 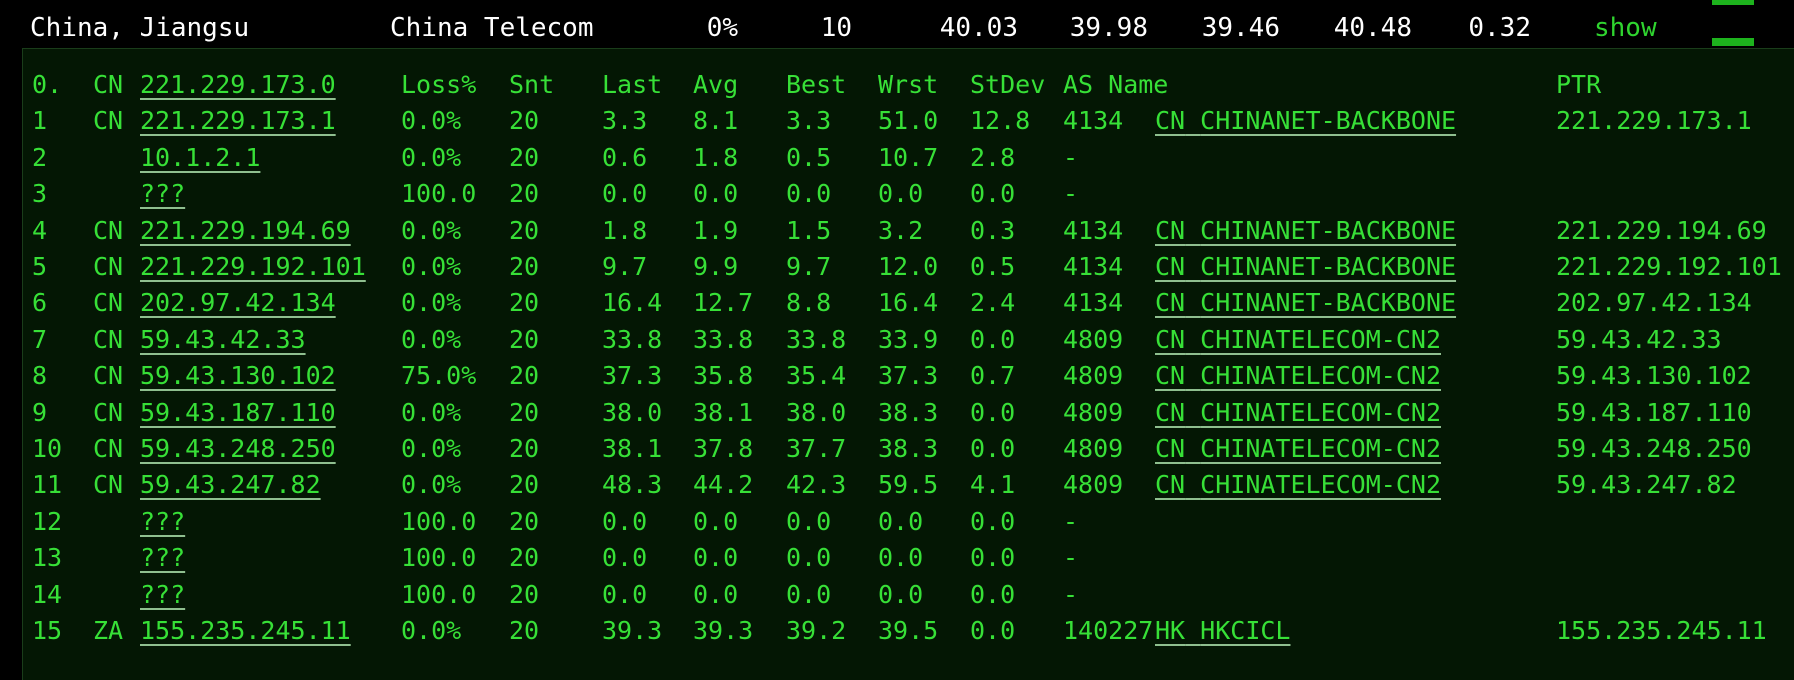 What do you see at coordinates (253, 267) in the screenshot?
I see `hop-host-link: 221.229.192.101` at bounding box center [253, 267].